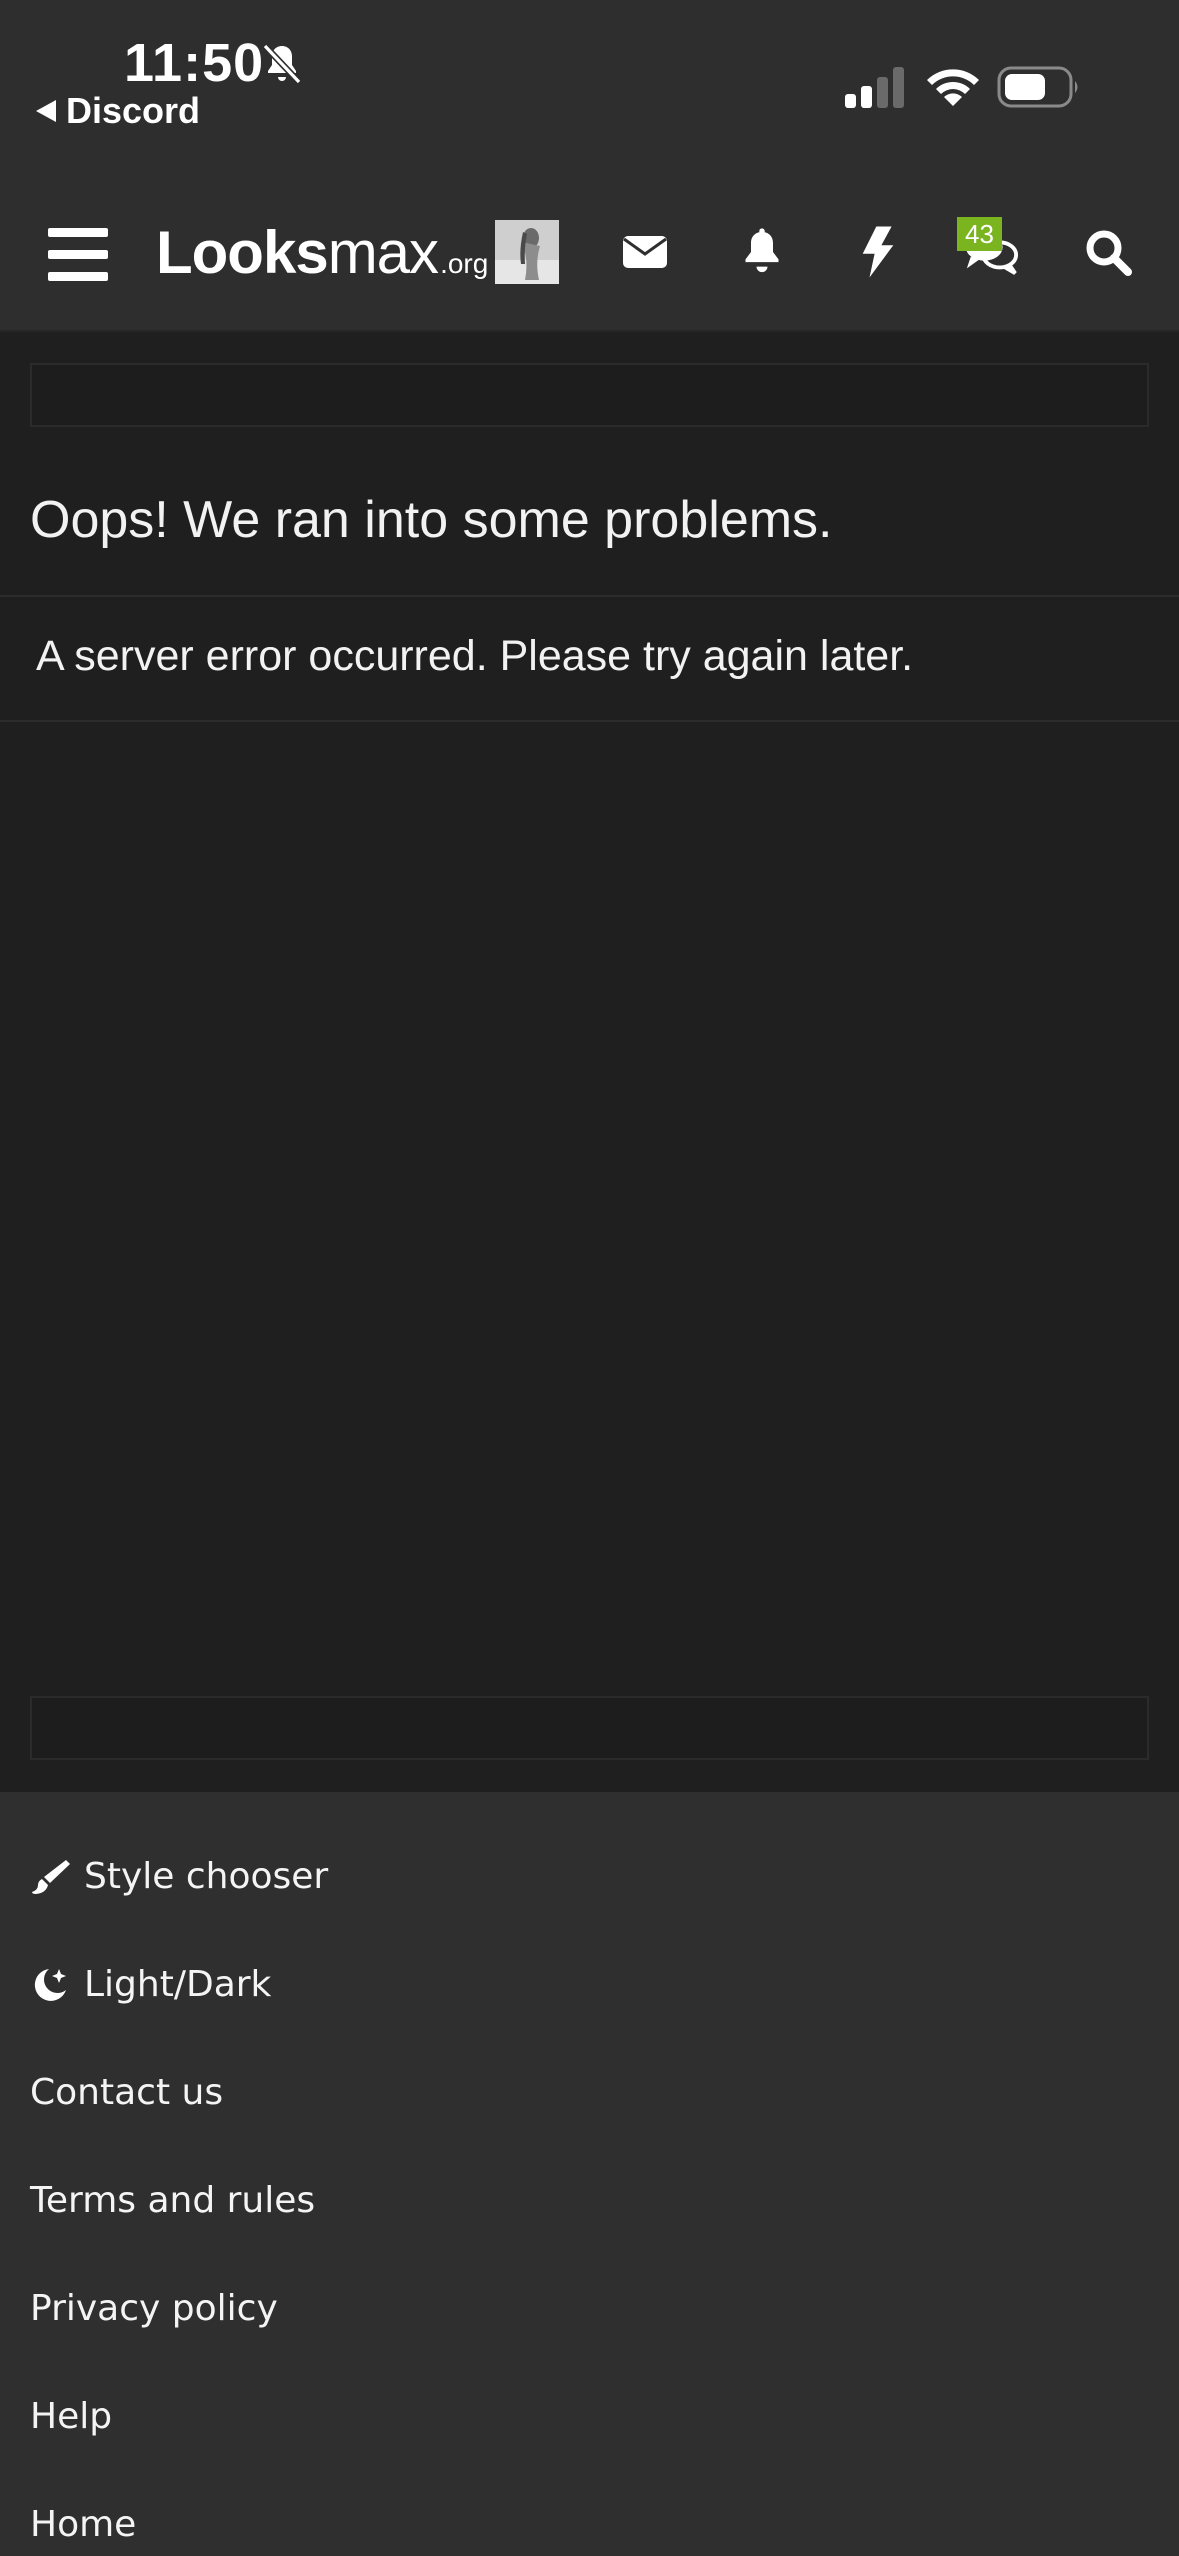 The height and width of the screenshot is (2556, 1179). I want to click on moon-icon, so click(50, 1984).